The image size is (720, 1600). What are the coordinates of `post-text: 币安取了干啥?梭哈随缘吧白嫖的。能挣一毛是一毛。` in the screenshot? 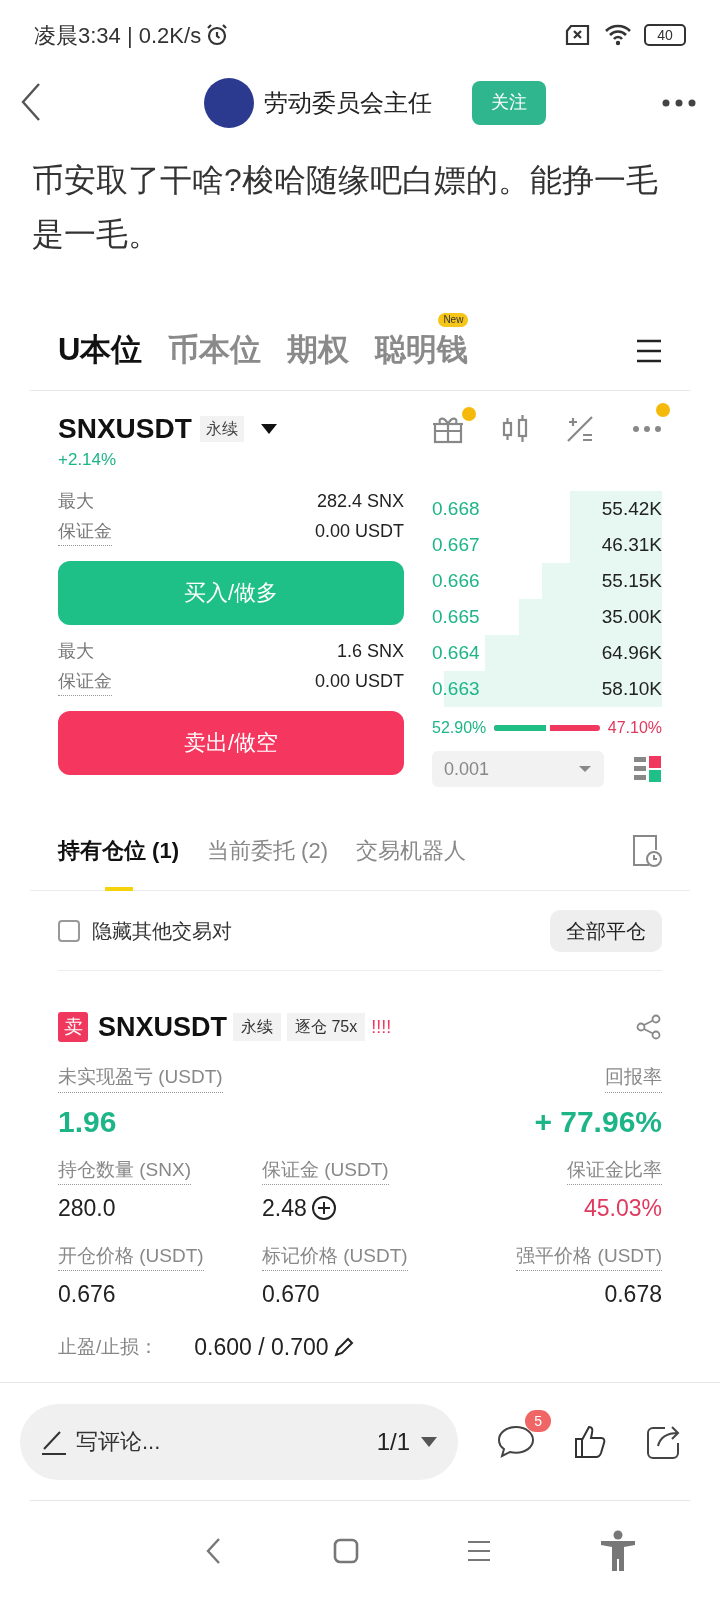 It's located at (345, 207).